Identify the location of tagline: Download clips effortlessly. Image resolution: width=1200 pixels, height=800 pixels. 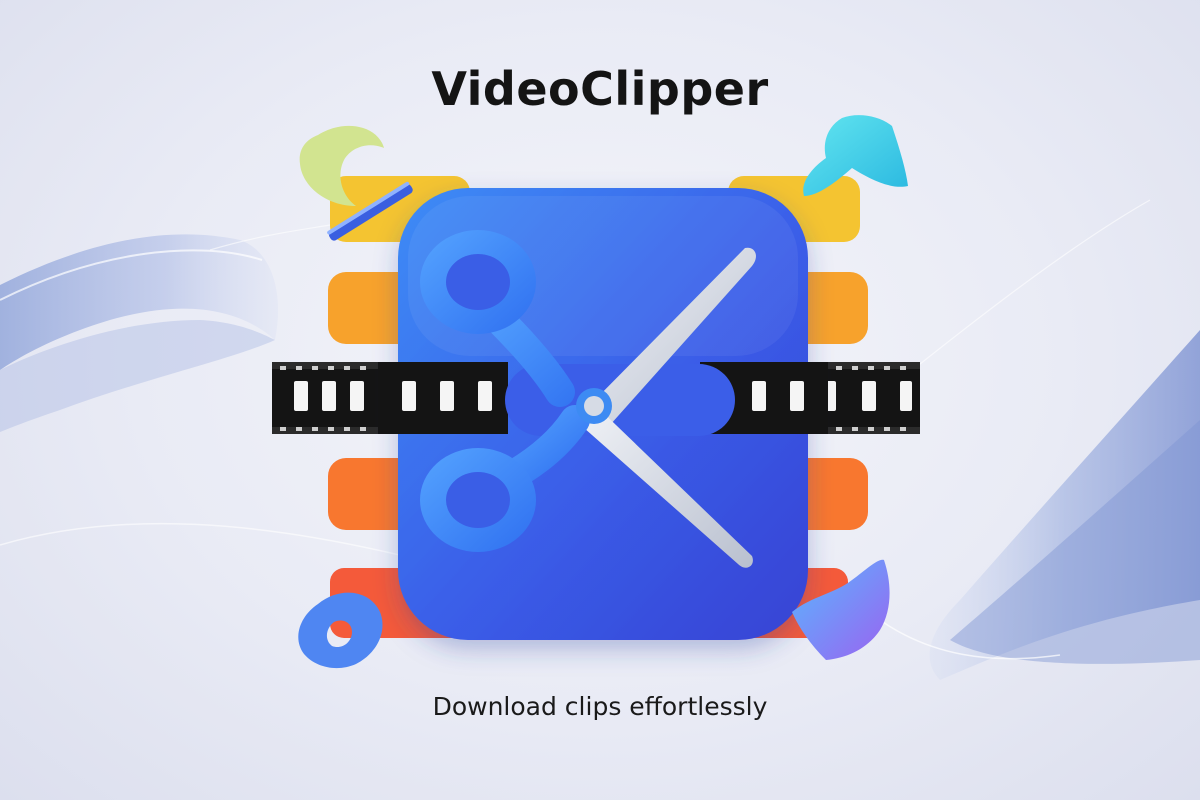
(600, 706).